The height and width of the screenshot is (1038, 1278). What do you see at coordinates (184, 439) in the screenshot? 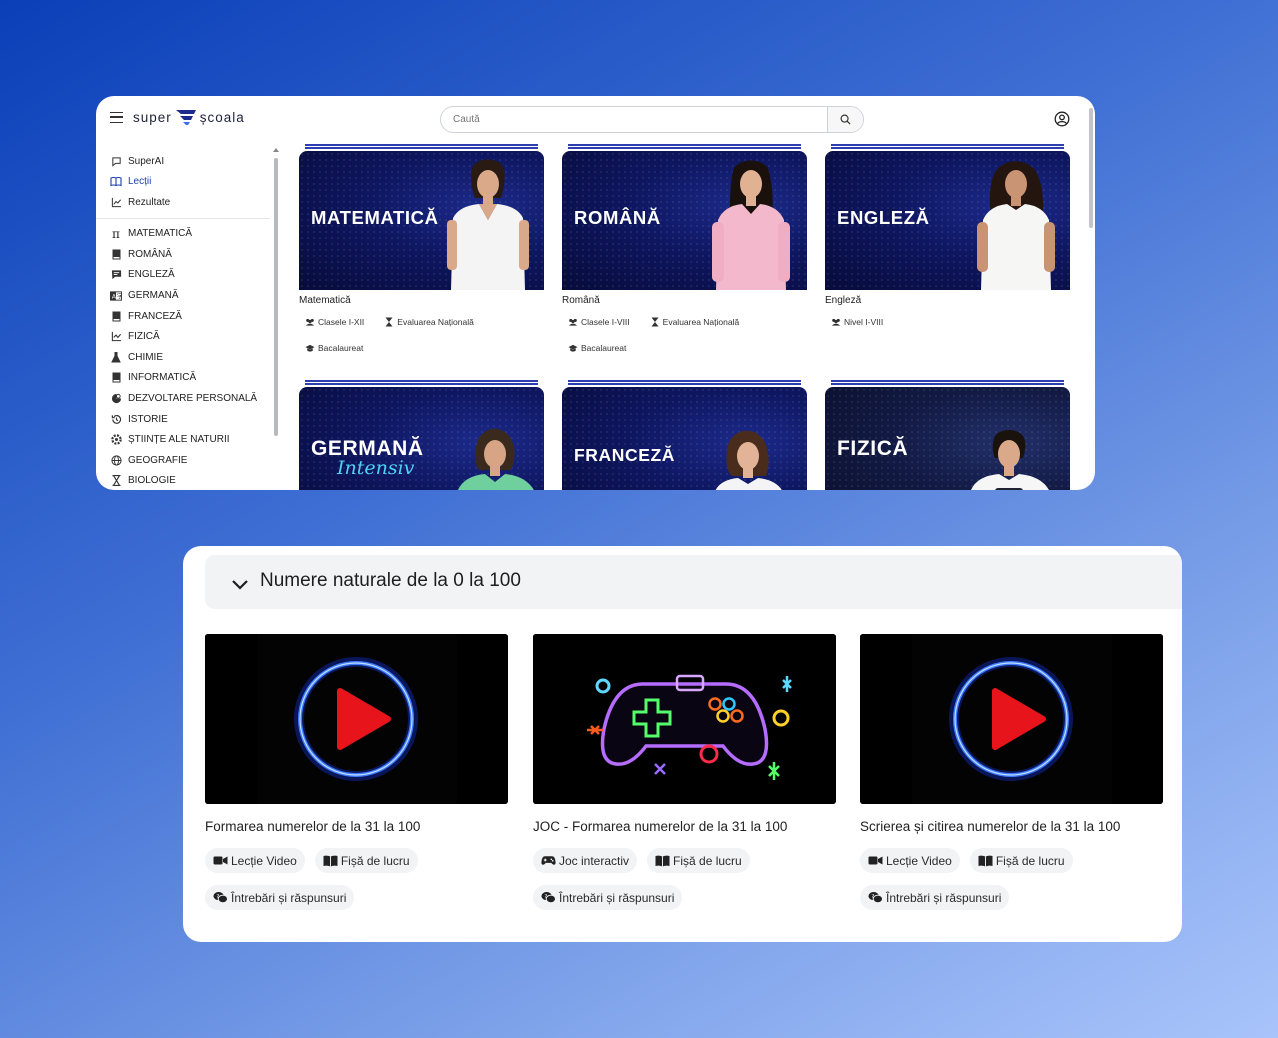
I see `sidebar-item-stiinte-ale-naturii: ȘTIINȚE ALE NATURII` at bounding box center [184, 439].